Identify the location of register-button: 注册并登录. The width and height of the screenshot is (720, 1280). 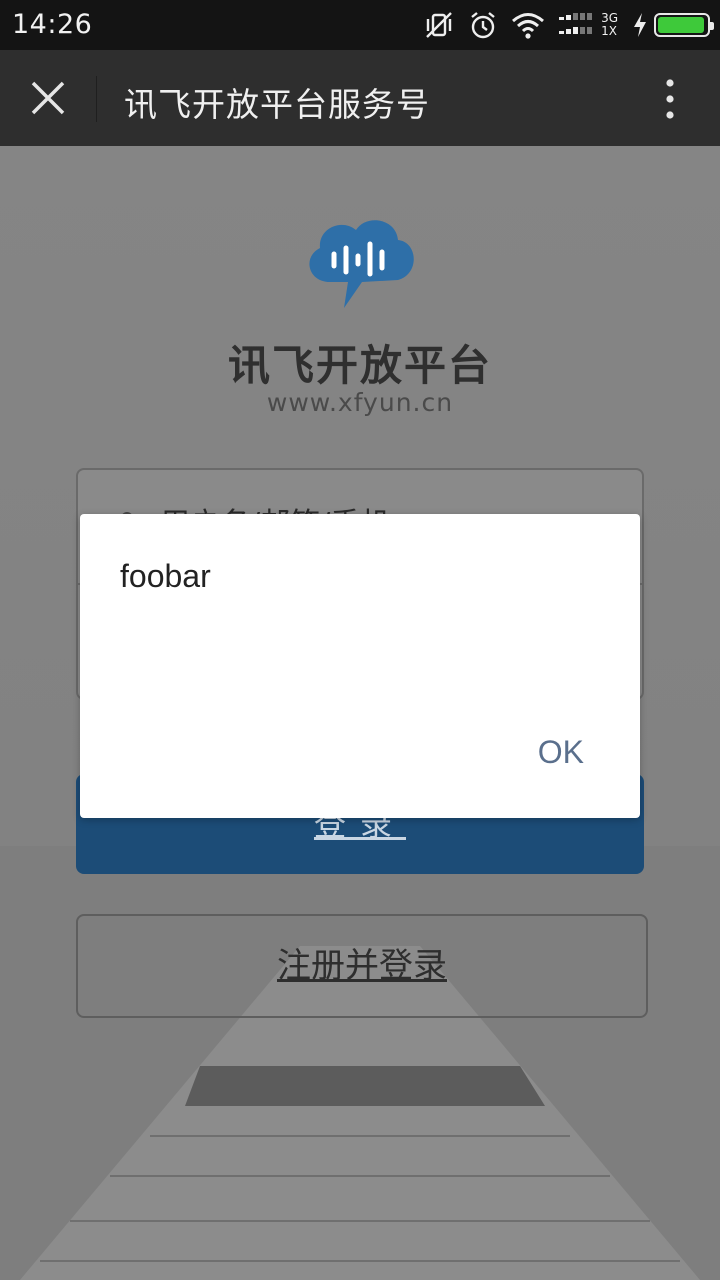
(362, 966).